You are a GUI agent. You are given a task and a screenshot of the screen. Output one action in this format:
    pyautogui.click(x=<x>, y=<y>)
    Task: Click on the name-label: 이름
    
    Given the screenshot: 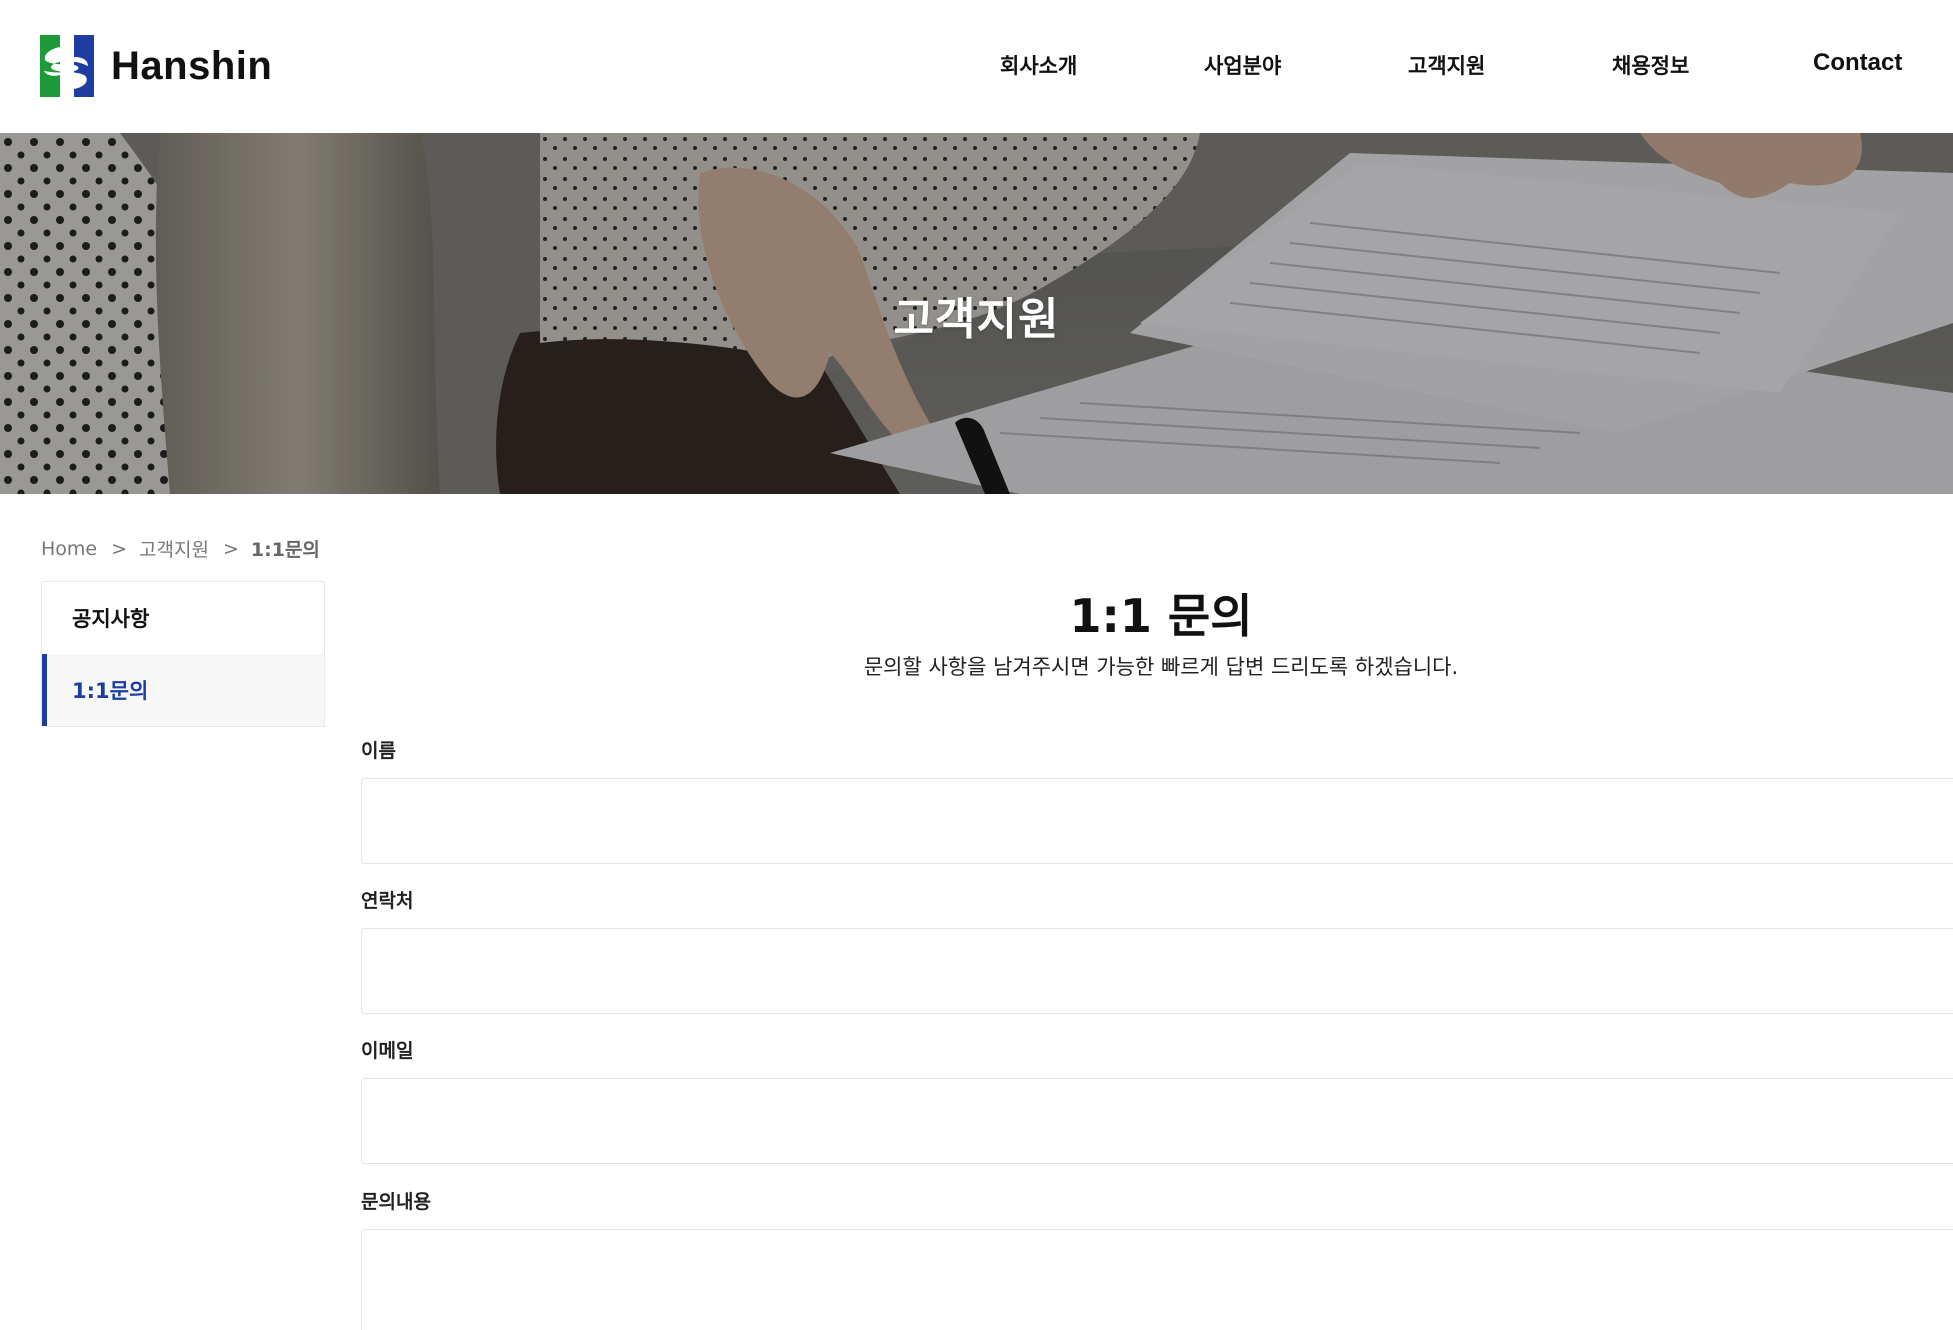 What is the action you would take?
    pyautogui.click(x=378, y=751)
    